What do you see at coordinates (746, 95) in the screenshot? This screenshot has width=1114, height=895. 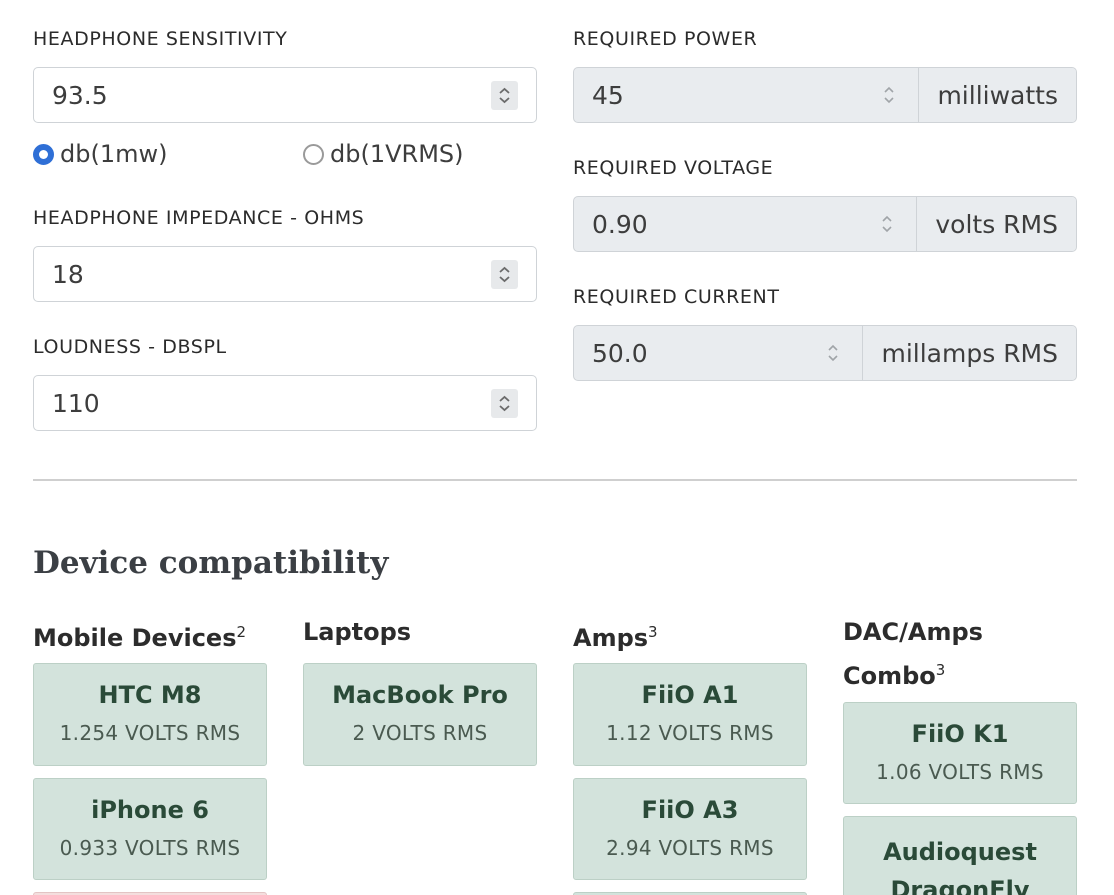 I see `power-field: 45` at bounding box center [746, 95].